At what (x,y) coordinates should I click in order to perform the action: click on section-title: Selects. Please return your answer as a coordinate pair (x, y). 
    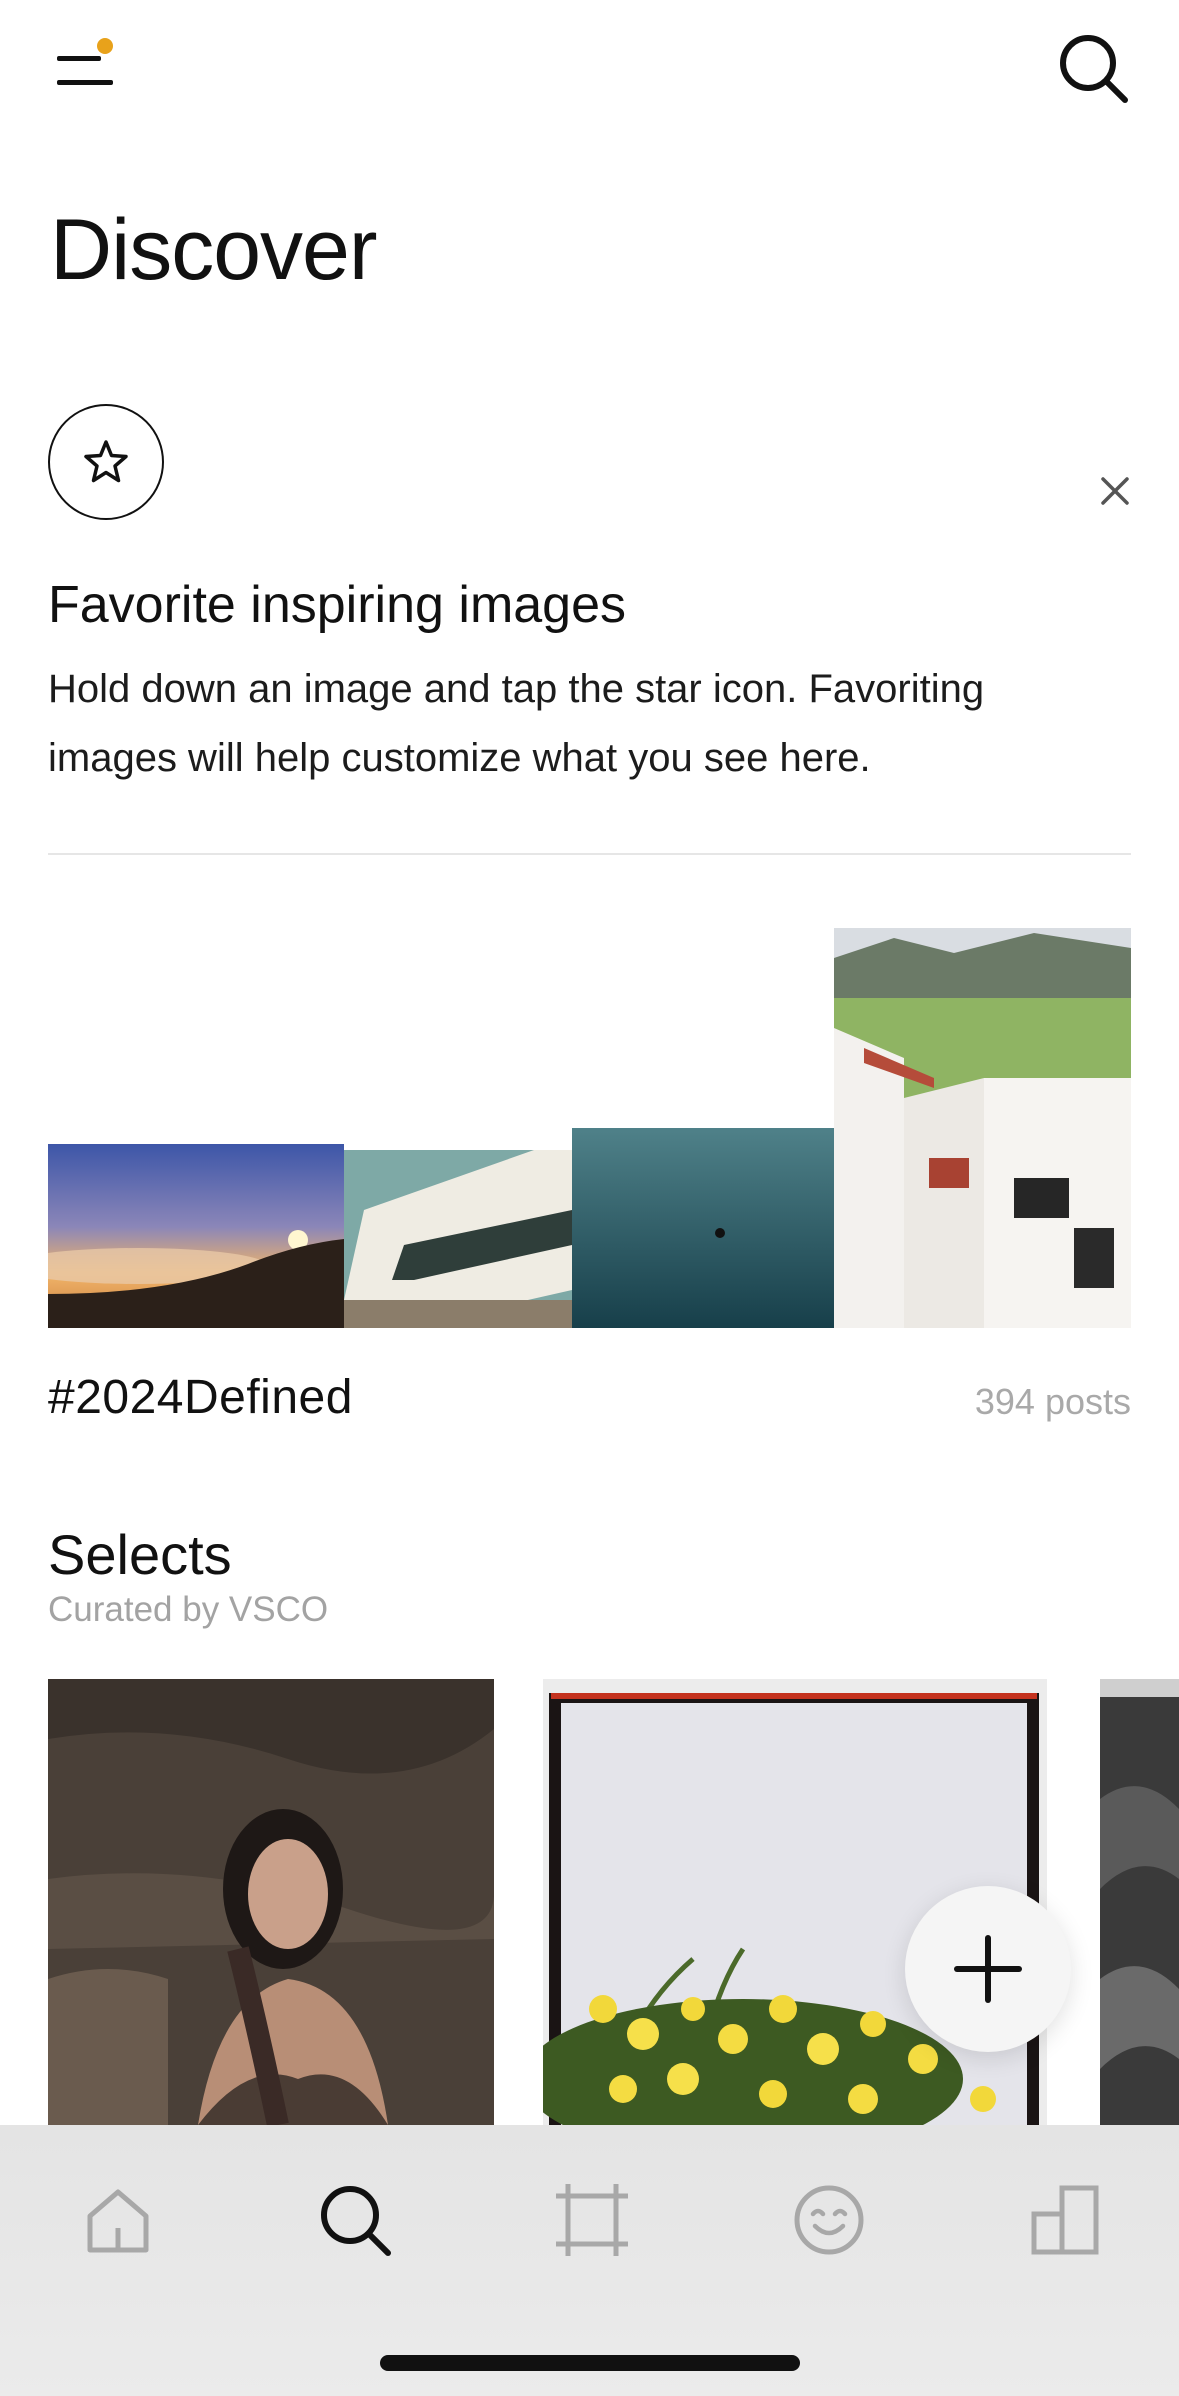
    Looking at the image, I should click on (140, 1554).